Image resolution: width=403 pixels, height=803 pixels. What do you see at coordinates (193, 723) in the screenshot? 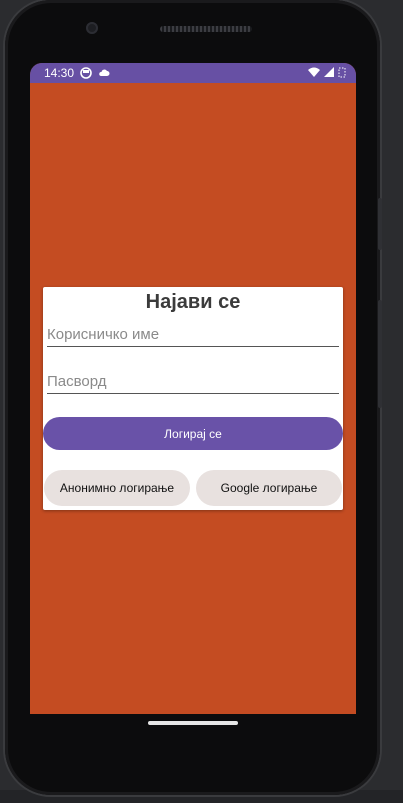
I see `home-indicator` at bounding box center [193, 723].